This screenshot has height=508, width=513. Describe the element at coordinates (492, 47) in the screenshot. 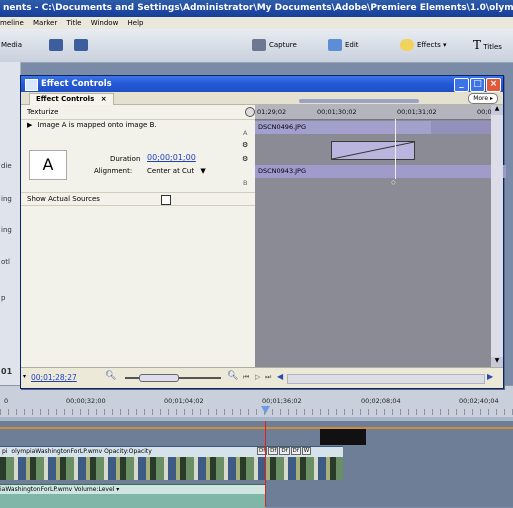

I see `titles-label: Titles` at that location.